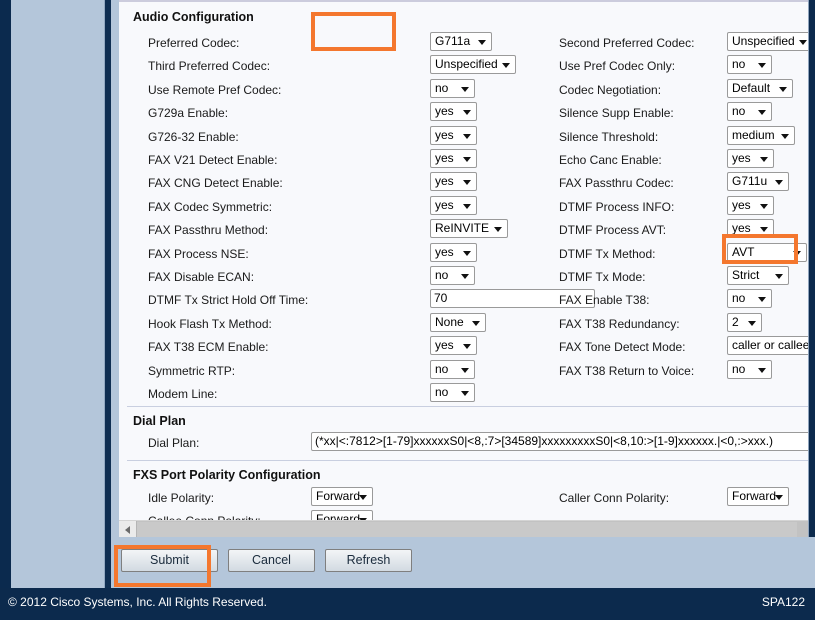 The width and height of the screenshot is (815, 620). Describe the element at coordinates (744, 322) in the screenshot. I see `audio-select-fax-t38-redundancy: 2` at that location.